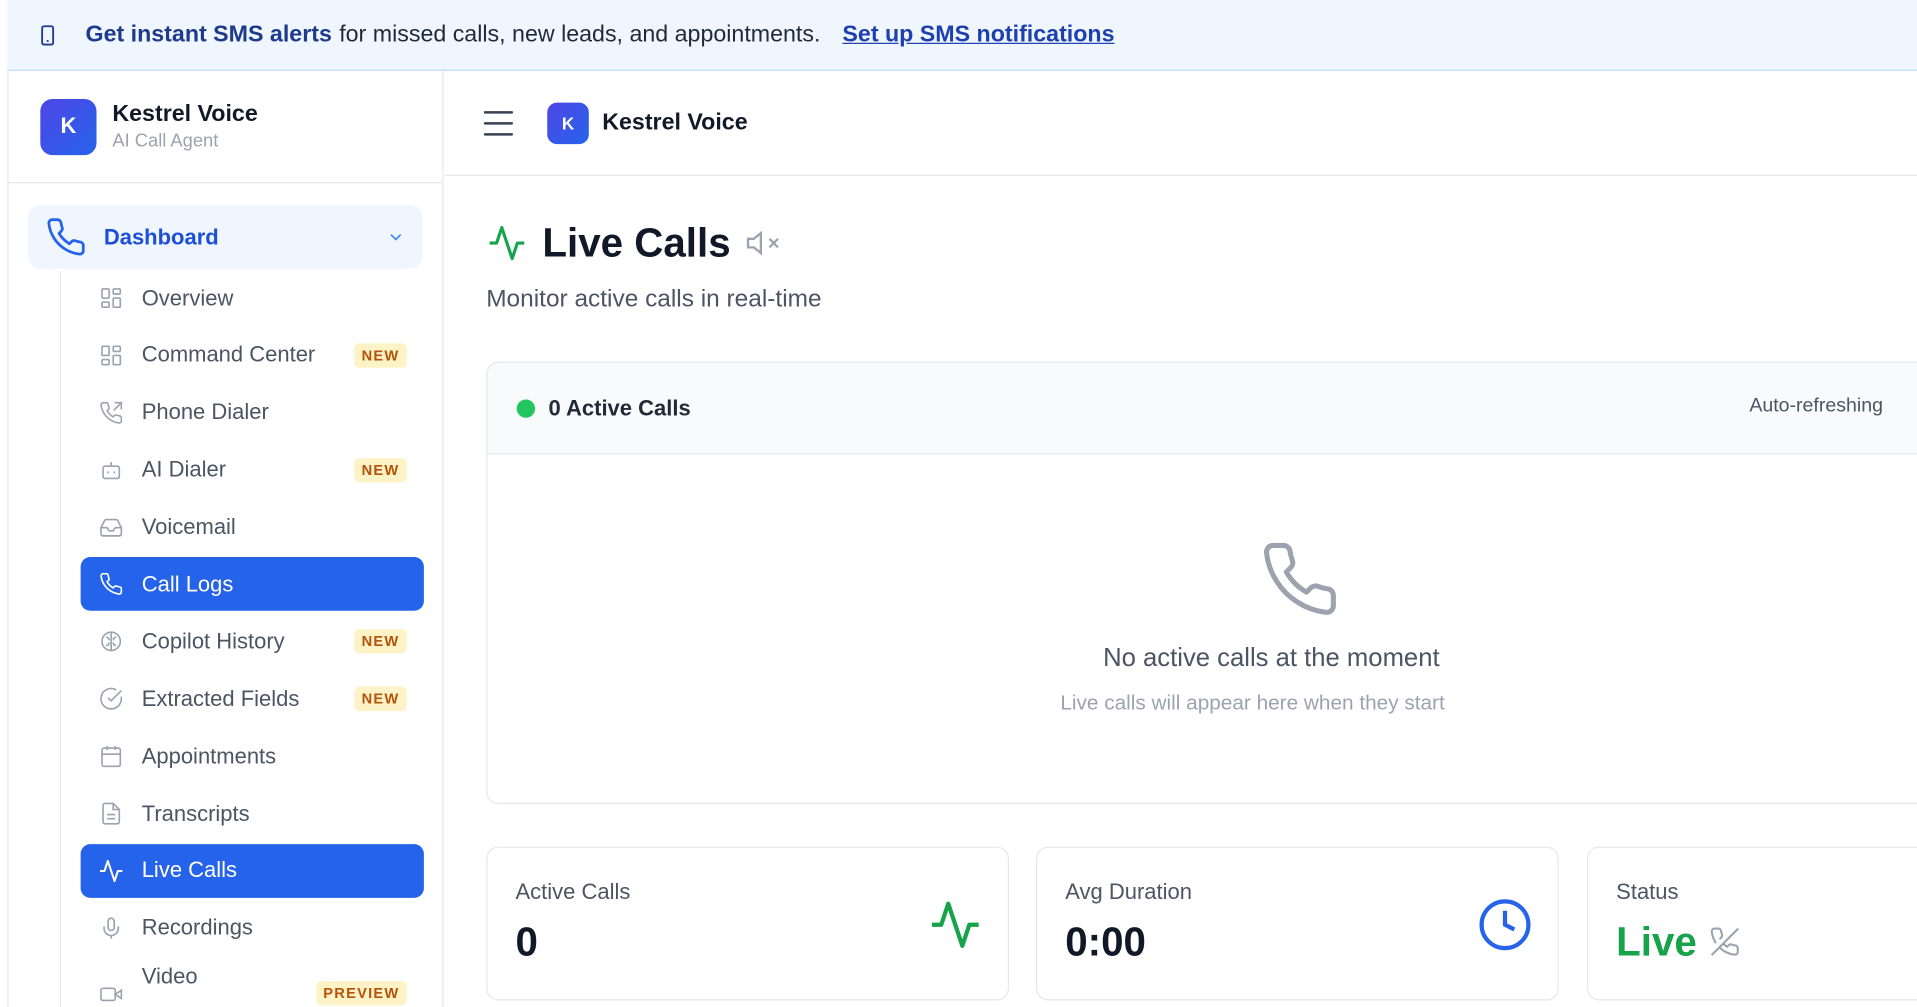 The height and width of the screenshot is (1007, 1917). What do you see at coordinates (1816, 406) in the screenshot?
I see `auto-refresh-label: Auto-refreshing` at bounding box center [1816, 406].